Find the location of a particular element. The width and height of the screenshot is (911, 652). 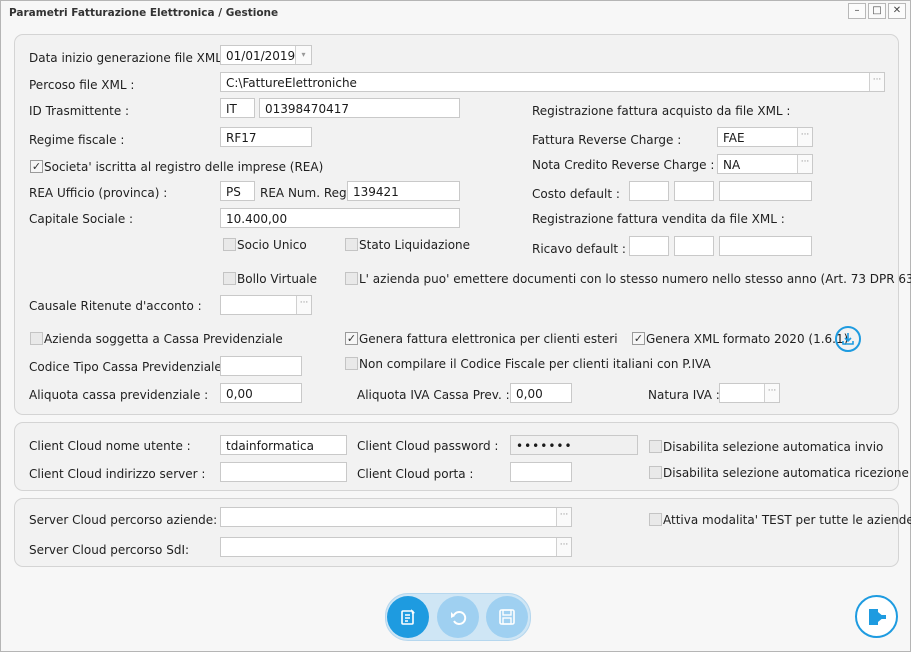

maximize-button: □ is located at coordinates (877, 11).